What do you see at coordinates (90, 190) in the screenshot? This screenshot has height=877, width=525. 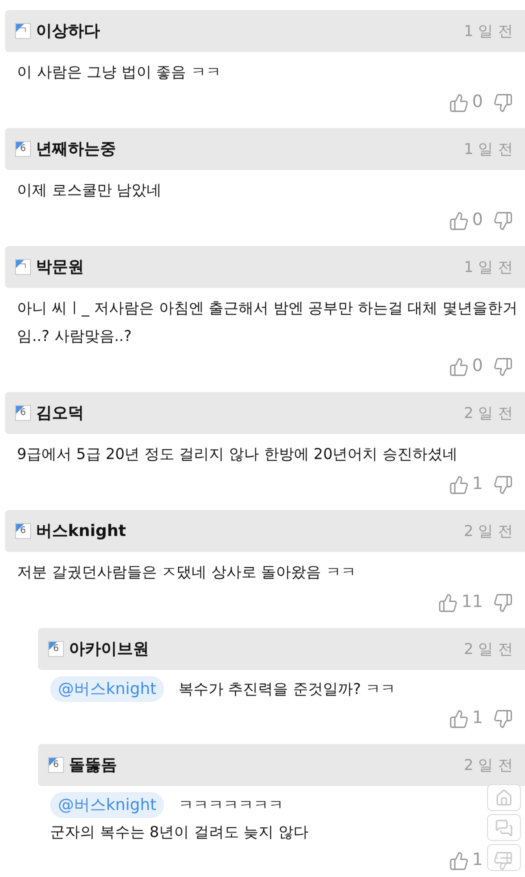 I see `comment-text: 이제 로스쿨만 남았네` at bounding box center [90, 190].